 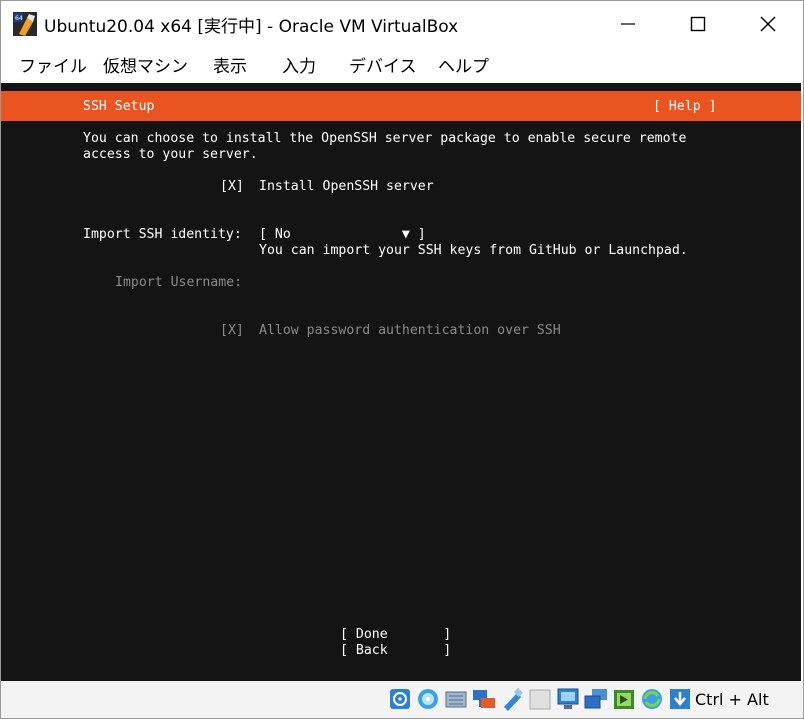 What do you see at coordinates (428, 699) in the screenshot?
I see `optical-drive-icon` at bounding box center [428, 699].